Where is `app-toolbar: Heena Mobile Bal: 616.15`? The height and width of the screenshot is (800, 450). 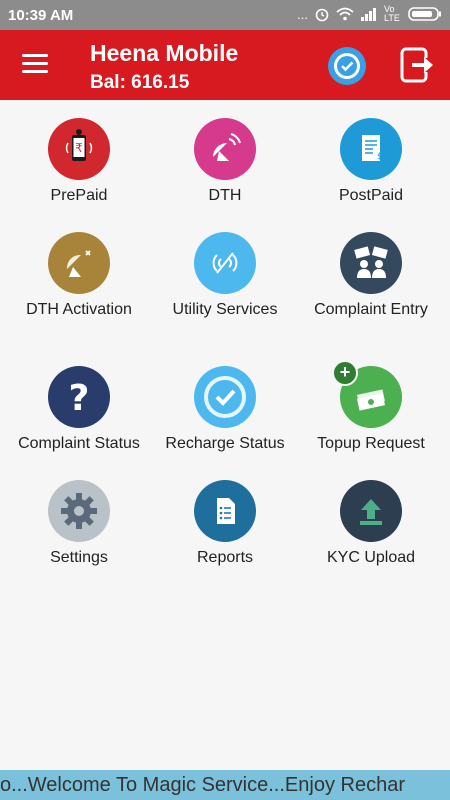 app-toolbar: Heena Mobile Bal: 616.15 is located at coordinates (225, 65).